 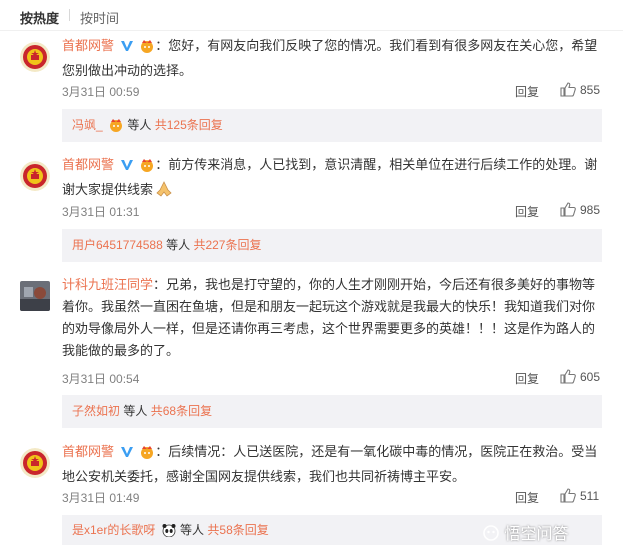 What do you see at coordinates (117, 245) in the screenshot?
I see `sub-reply-user: 用户6451774588` at bounding box center [117, 245].